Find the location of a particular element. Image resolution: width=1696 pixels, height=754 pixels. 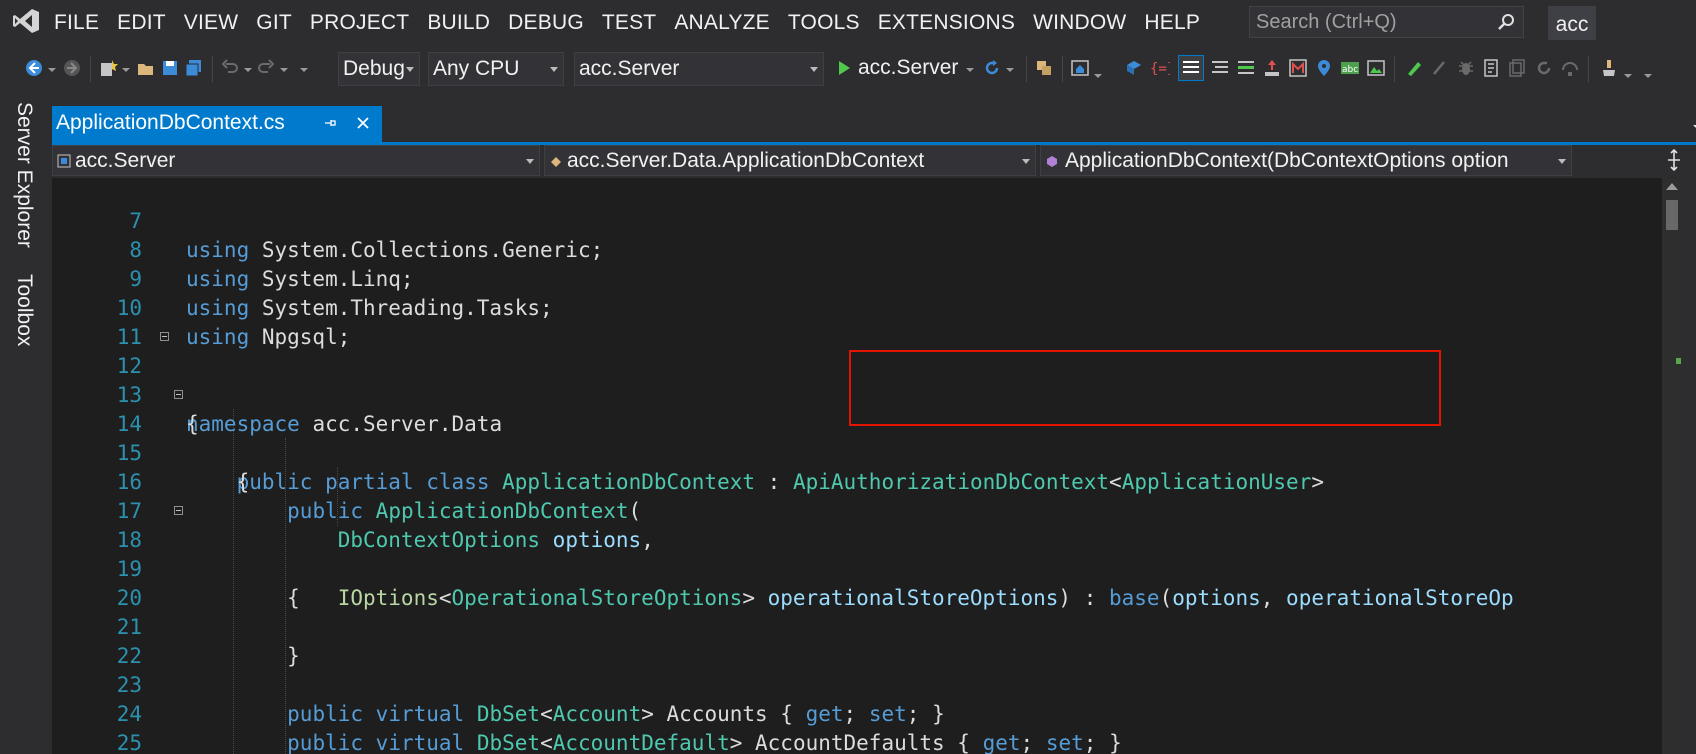

spell-check-icon: abc is located at coordinates (1350, 68).